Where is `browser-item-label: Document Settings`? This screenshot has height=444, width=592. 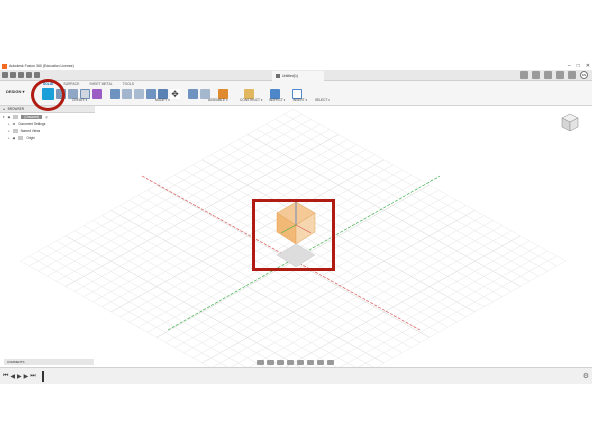
browser-item-label: Document Settings is located at coordinates (32, 123).